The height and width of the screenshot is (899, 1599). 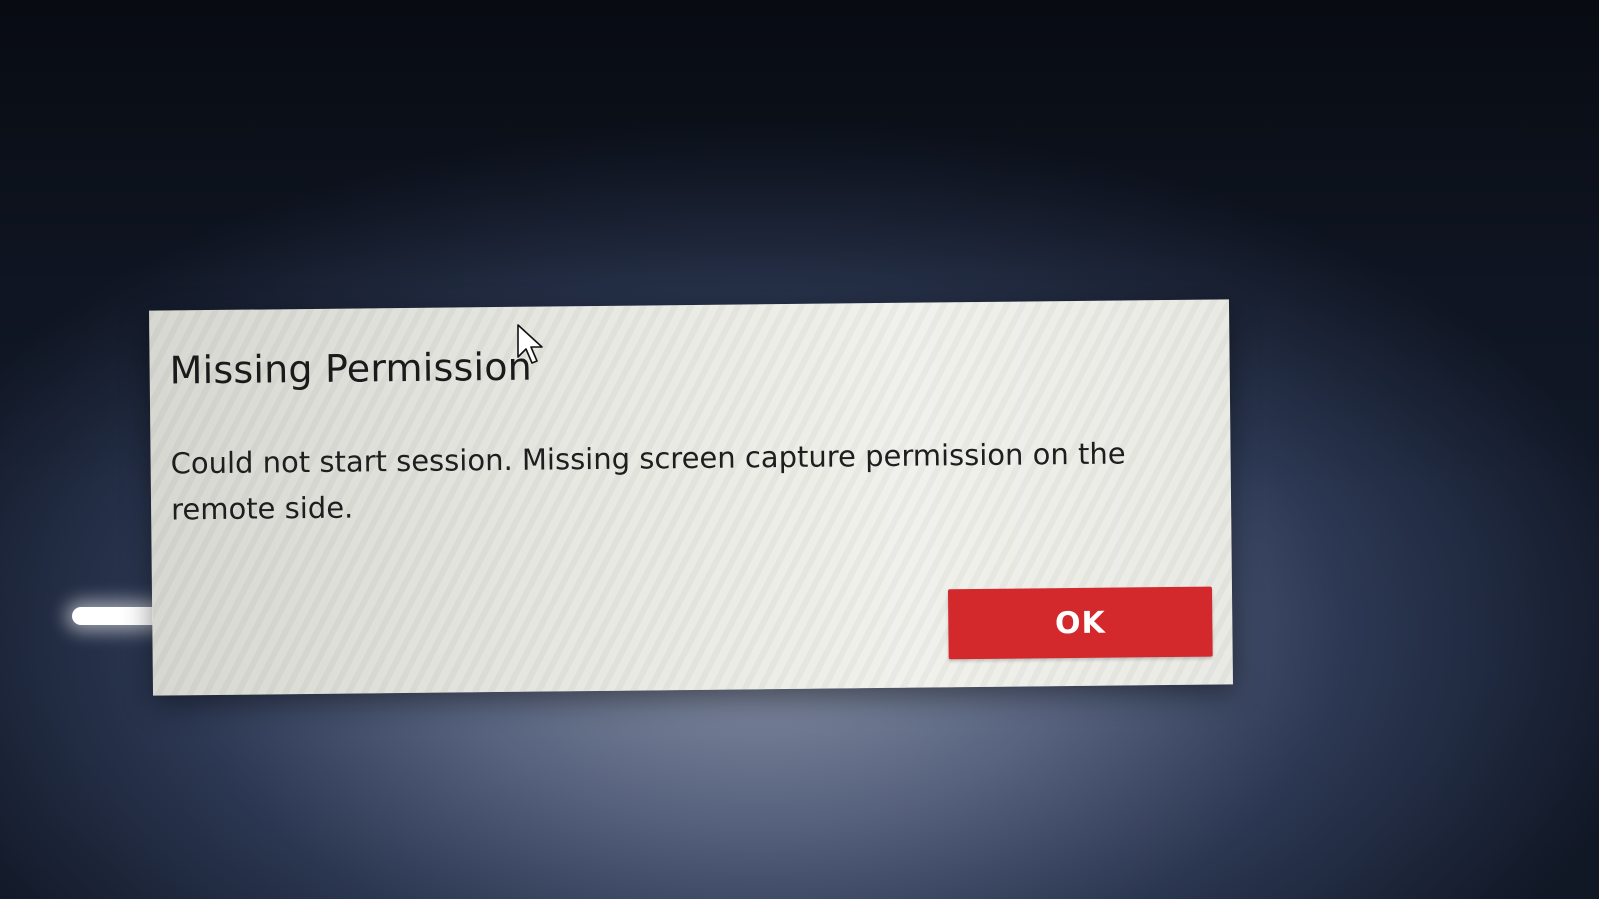 What do you see at coordinates (1080, 623) in the screenshot?
I see `ok-button: OK` at bounding box center [1080, 623].